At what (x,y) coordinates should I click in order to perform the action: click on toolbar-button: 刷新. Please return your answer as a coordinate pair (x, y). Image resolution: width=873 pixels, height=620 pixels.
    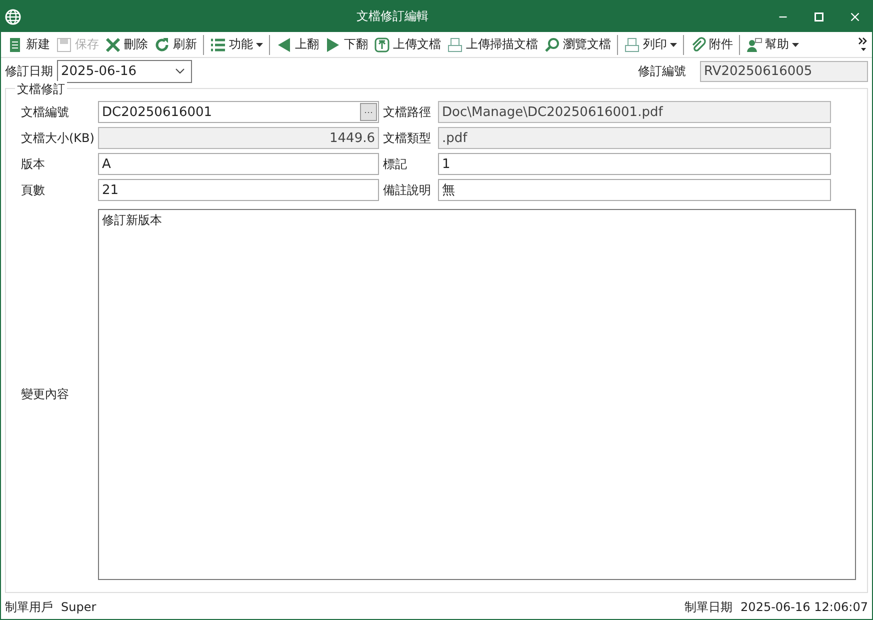
    Looking at the image, I should click on (175, 45).